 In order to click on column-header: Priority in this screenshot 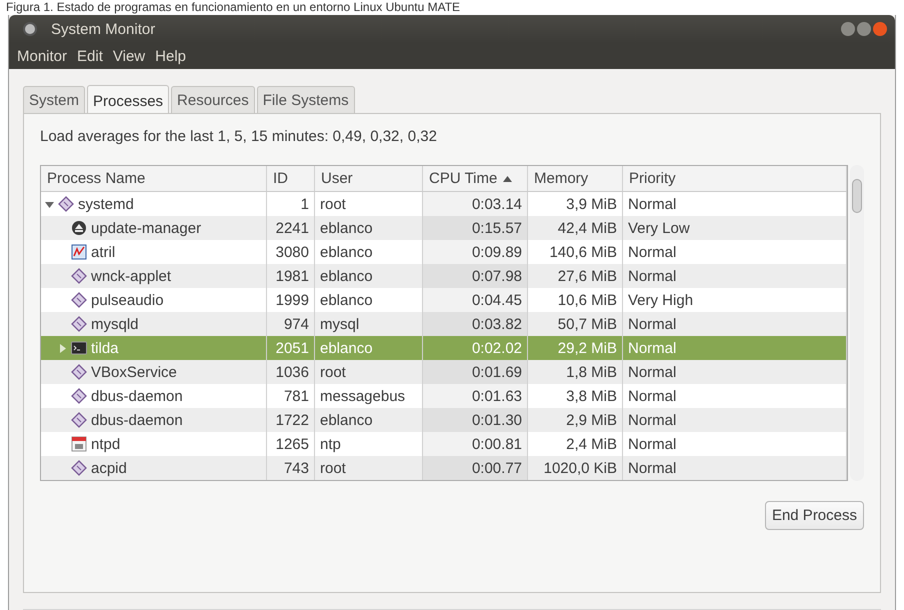, I will do `click(735, 178)`.